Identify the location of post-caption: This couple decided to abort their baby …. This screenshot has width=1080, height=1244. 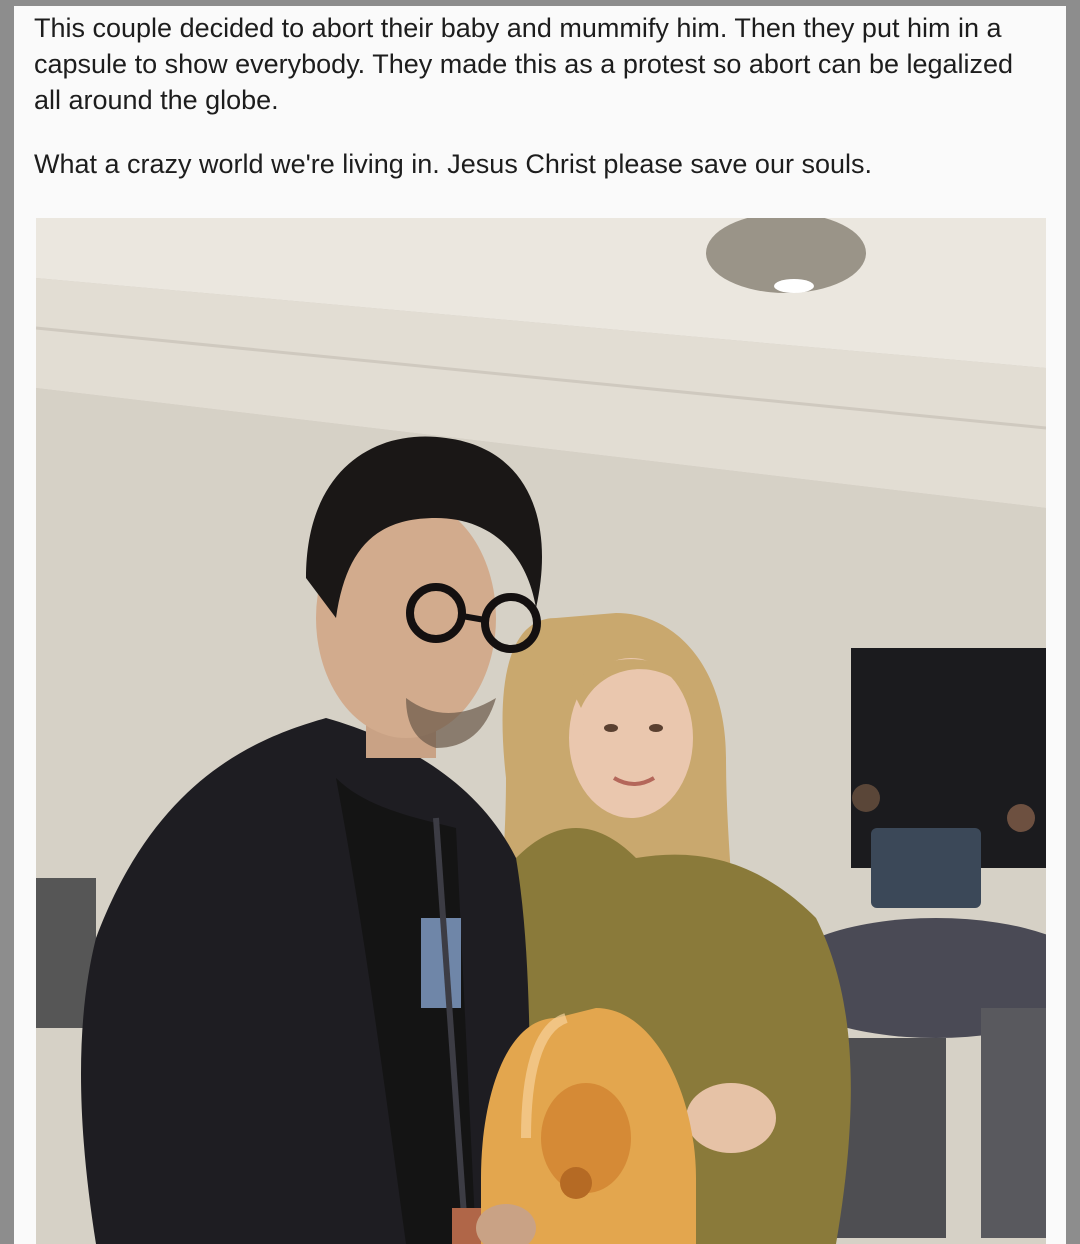
(539, 96).